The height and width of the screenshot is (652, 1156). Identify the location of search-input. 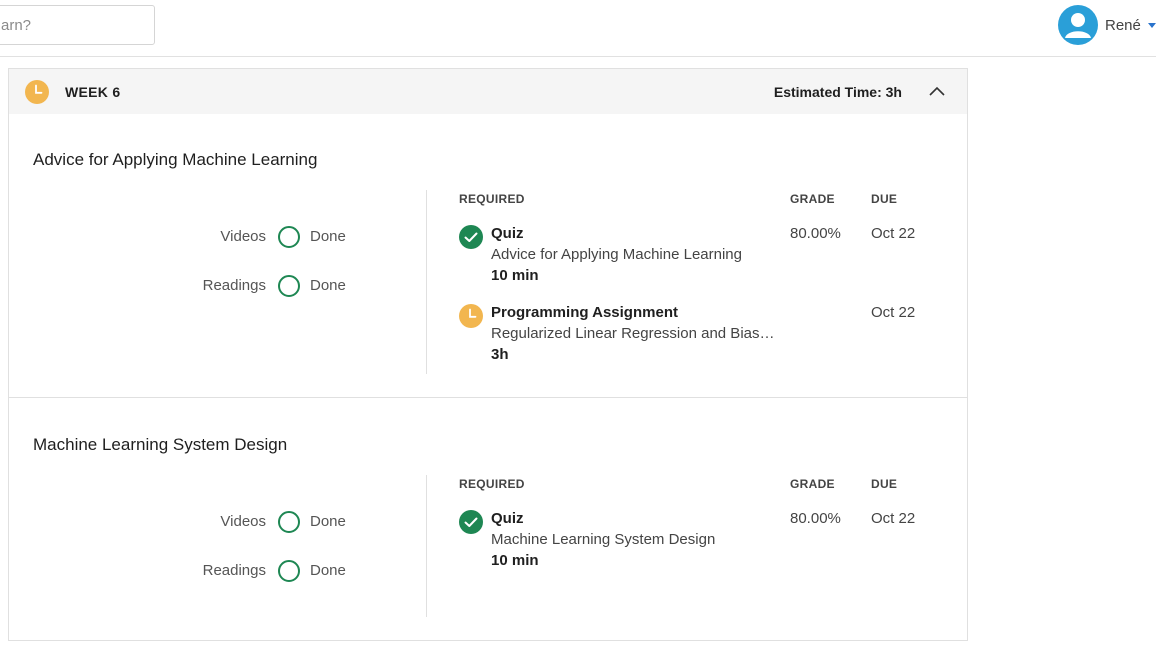
(77, 25).